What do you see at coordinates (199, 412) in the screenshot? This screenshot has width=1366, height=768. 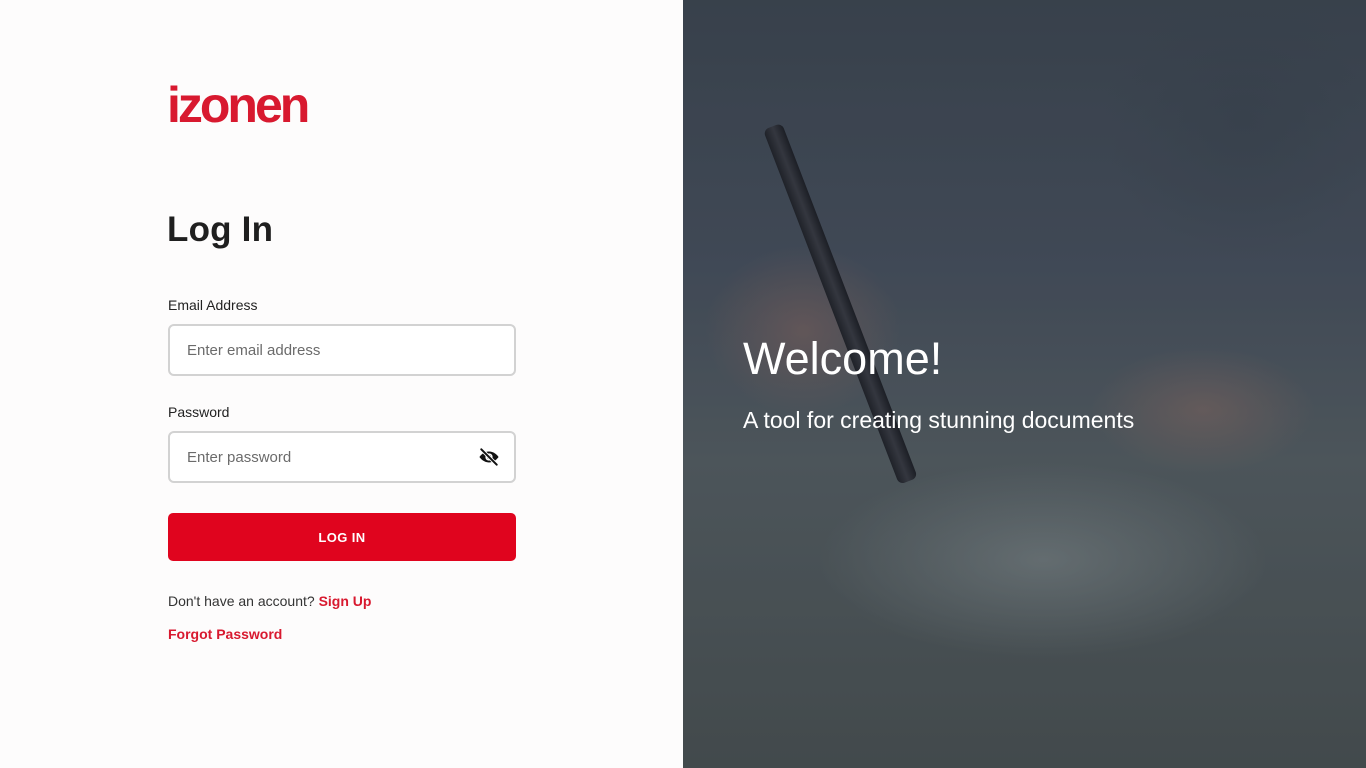 I see `password-label: Password` at bounding box center [199, 412].